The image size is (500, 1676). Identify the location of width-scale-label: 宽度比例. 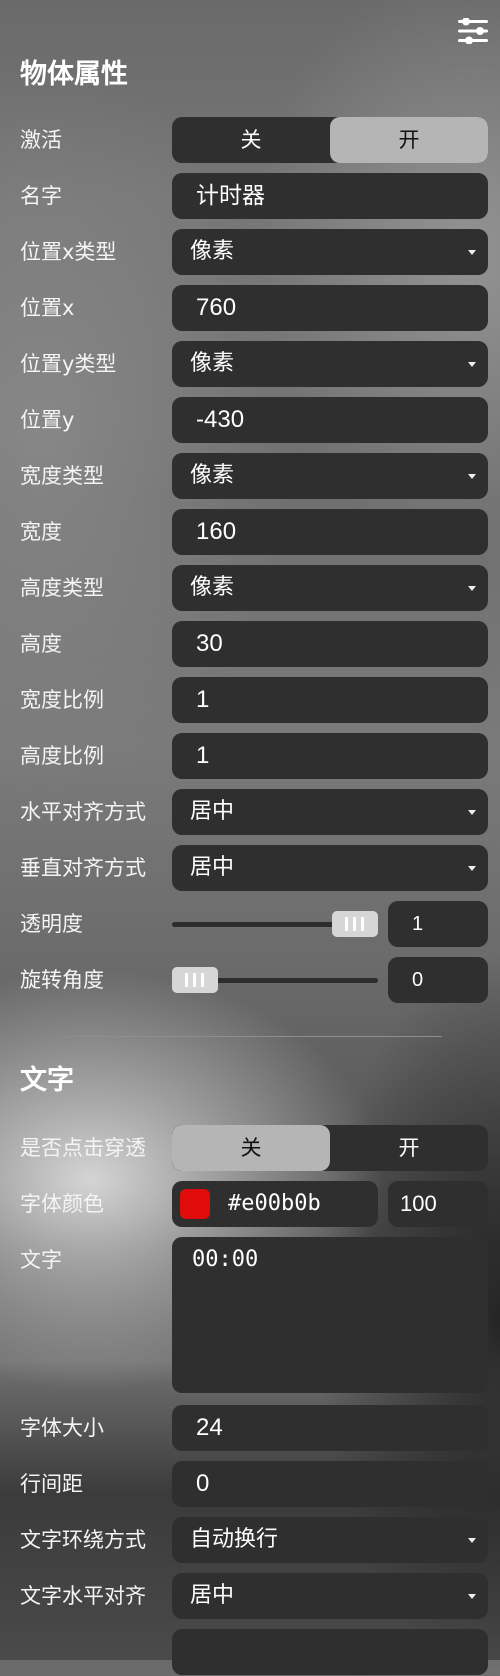
(62, 700).